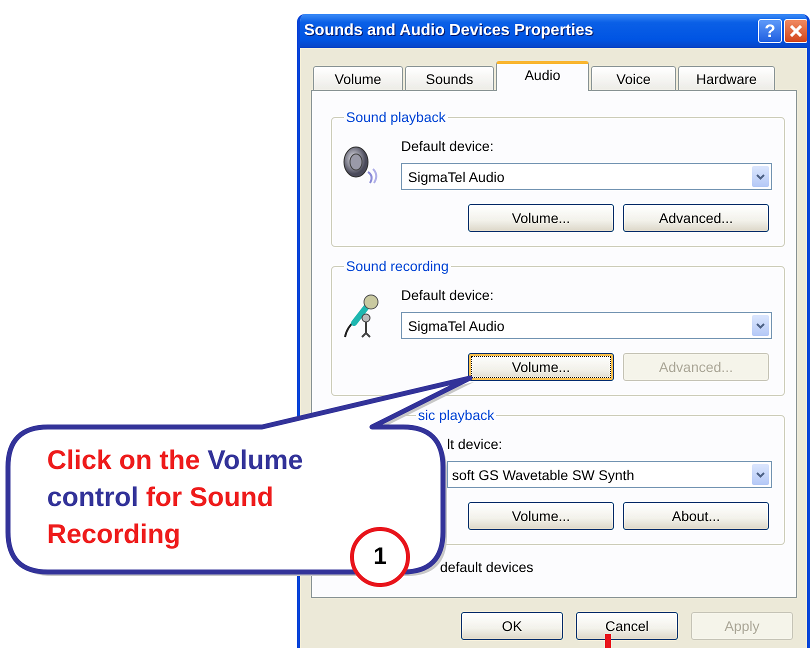  Describe the element at coordinates (449, 78) in the screenshot. I see `tab: Sounds` at that location.